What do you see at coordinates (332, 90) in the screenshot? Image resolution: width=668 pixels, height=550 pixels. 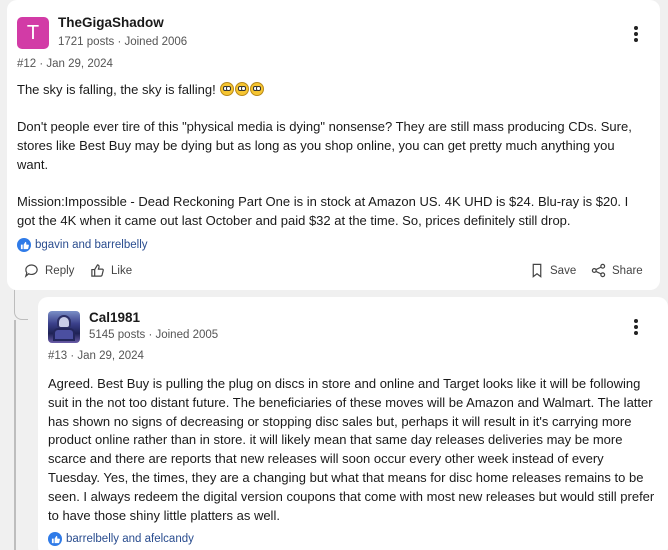 I see `post-body-line1: The sky is falling, the sky is falling!` at bounding box center [332, 90].